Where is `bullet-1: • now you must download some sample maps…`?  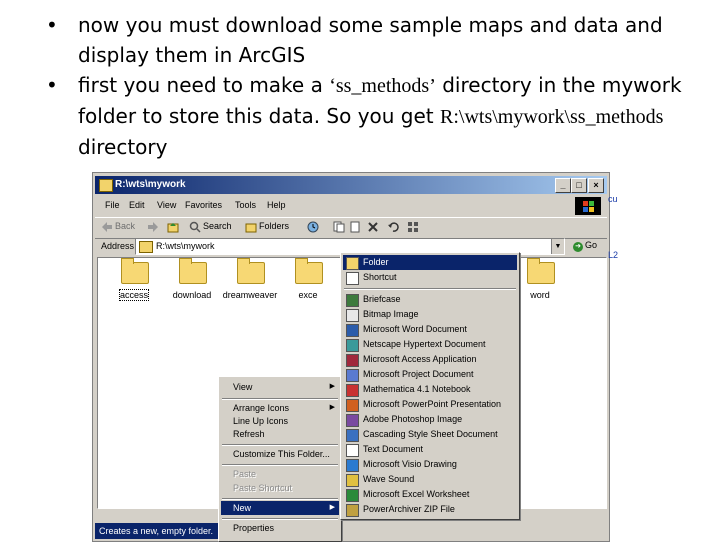 bullet-1: • now you must download some sample maps… is located at coordinates (376, 40).